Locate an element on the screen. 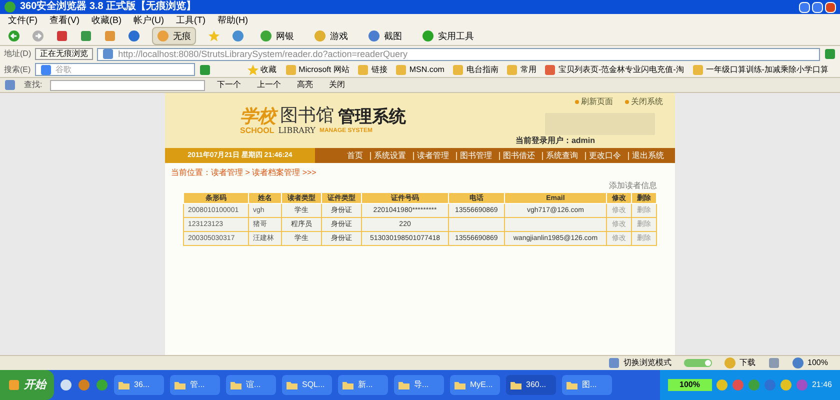 Image resolution: width=840 pixels, height=400 pixels. toggle-switch is located at coordinates (698, 363).